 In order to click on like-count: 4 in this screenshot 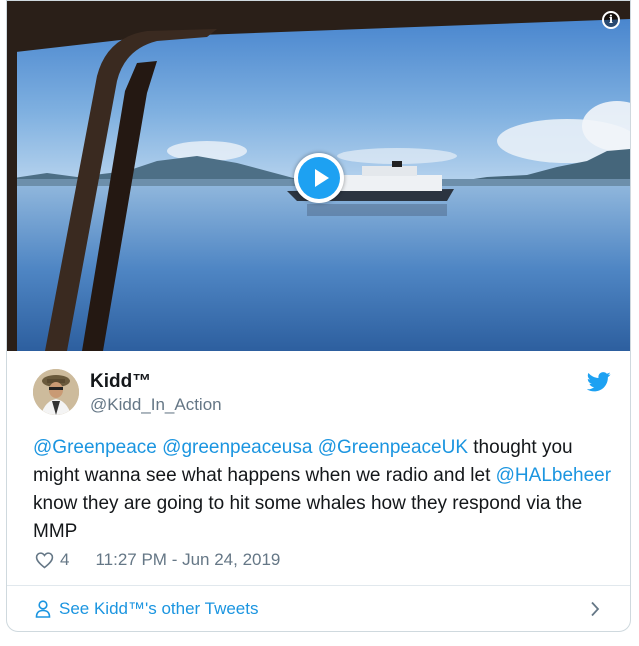, I will do `click(64, 560)`.